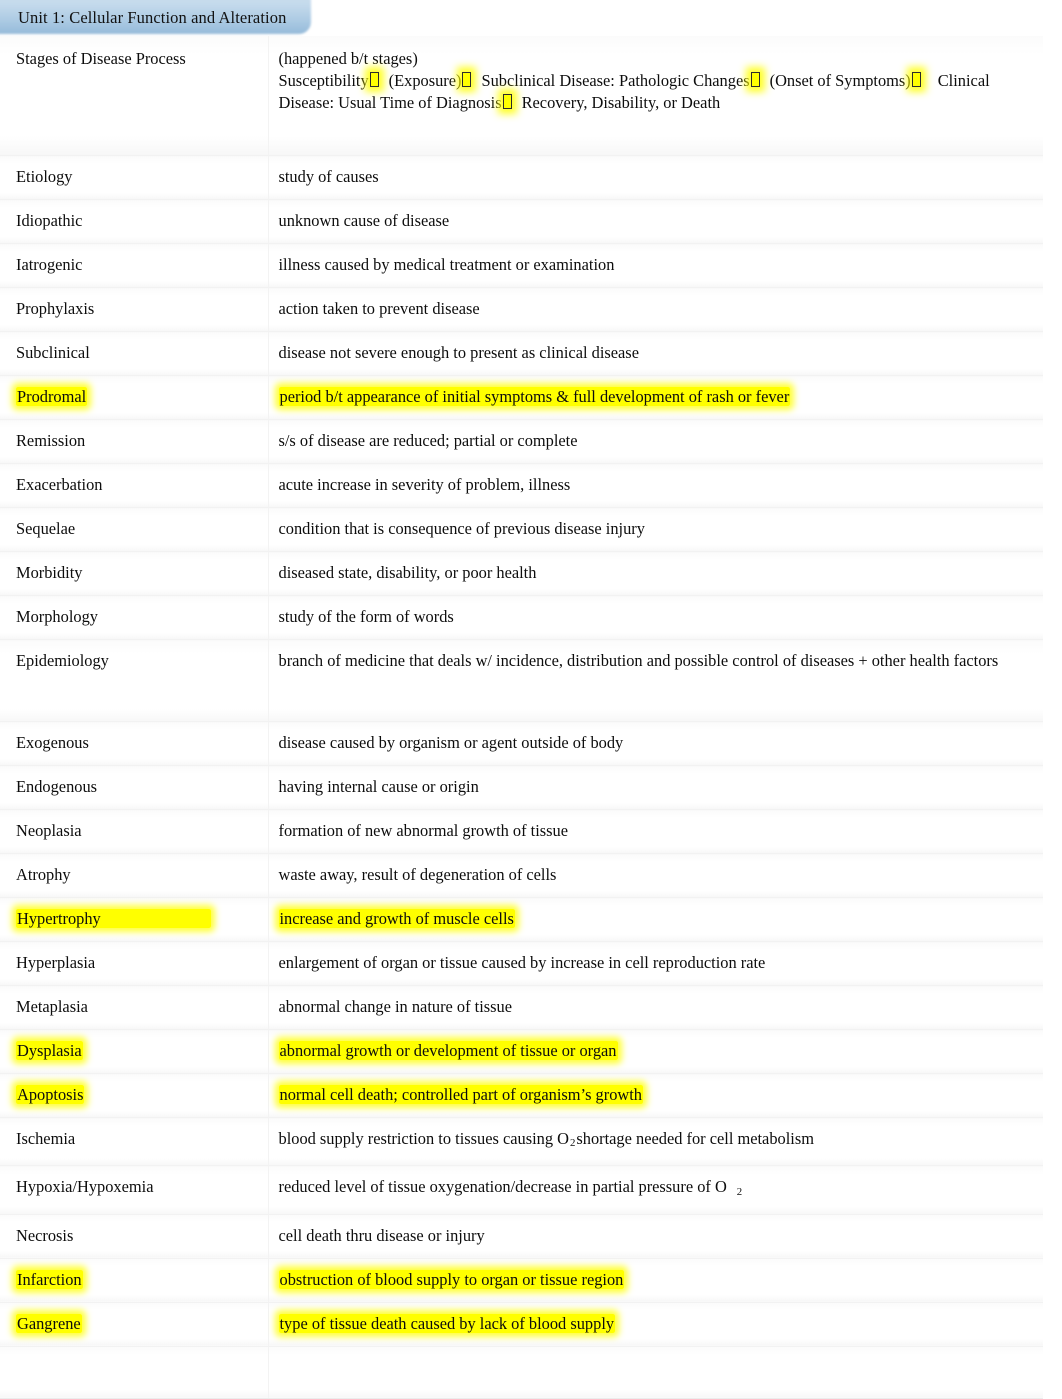 Image resolution: width=1062 pixels, height=1399 pixels. What do you see at coordinates (655, 787) in the screenshot?
I see `definition-cell: having internal cause or origin` at bounding box center [655, 787].